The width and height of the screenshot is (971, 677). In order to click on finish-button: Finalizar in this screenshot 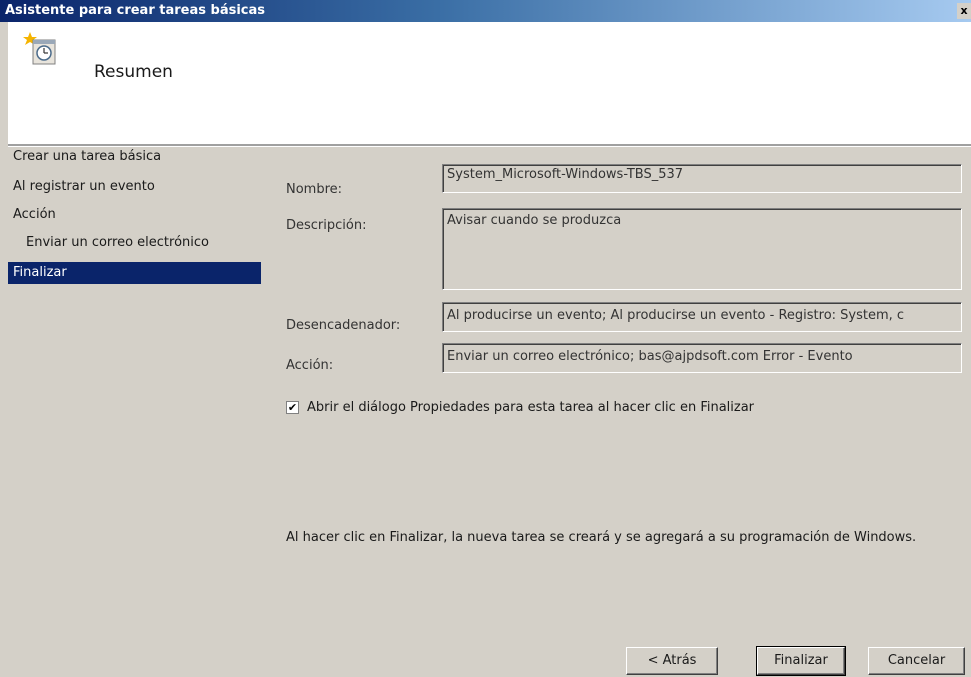, I will do `click(801, 661)`.